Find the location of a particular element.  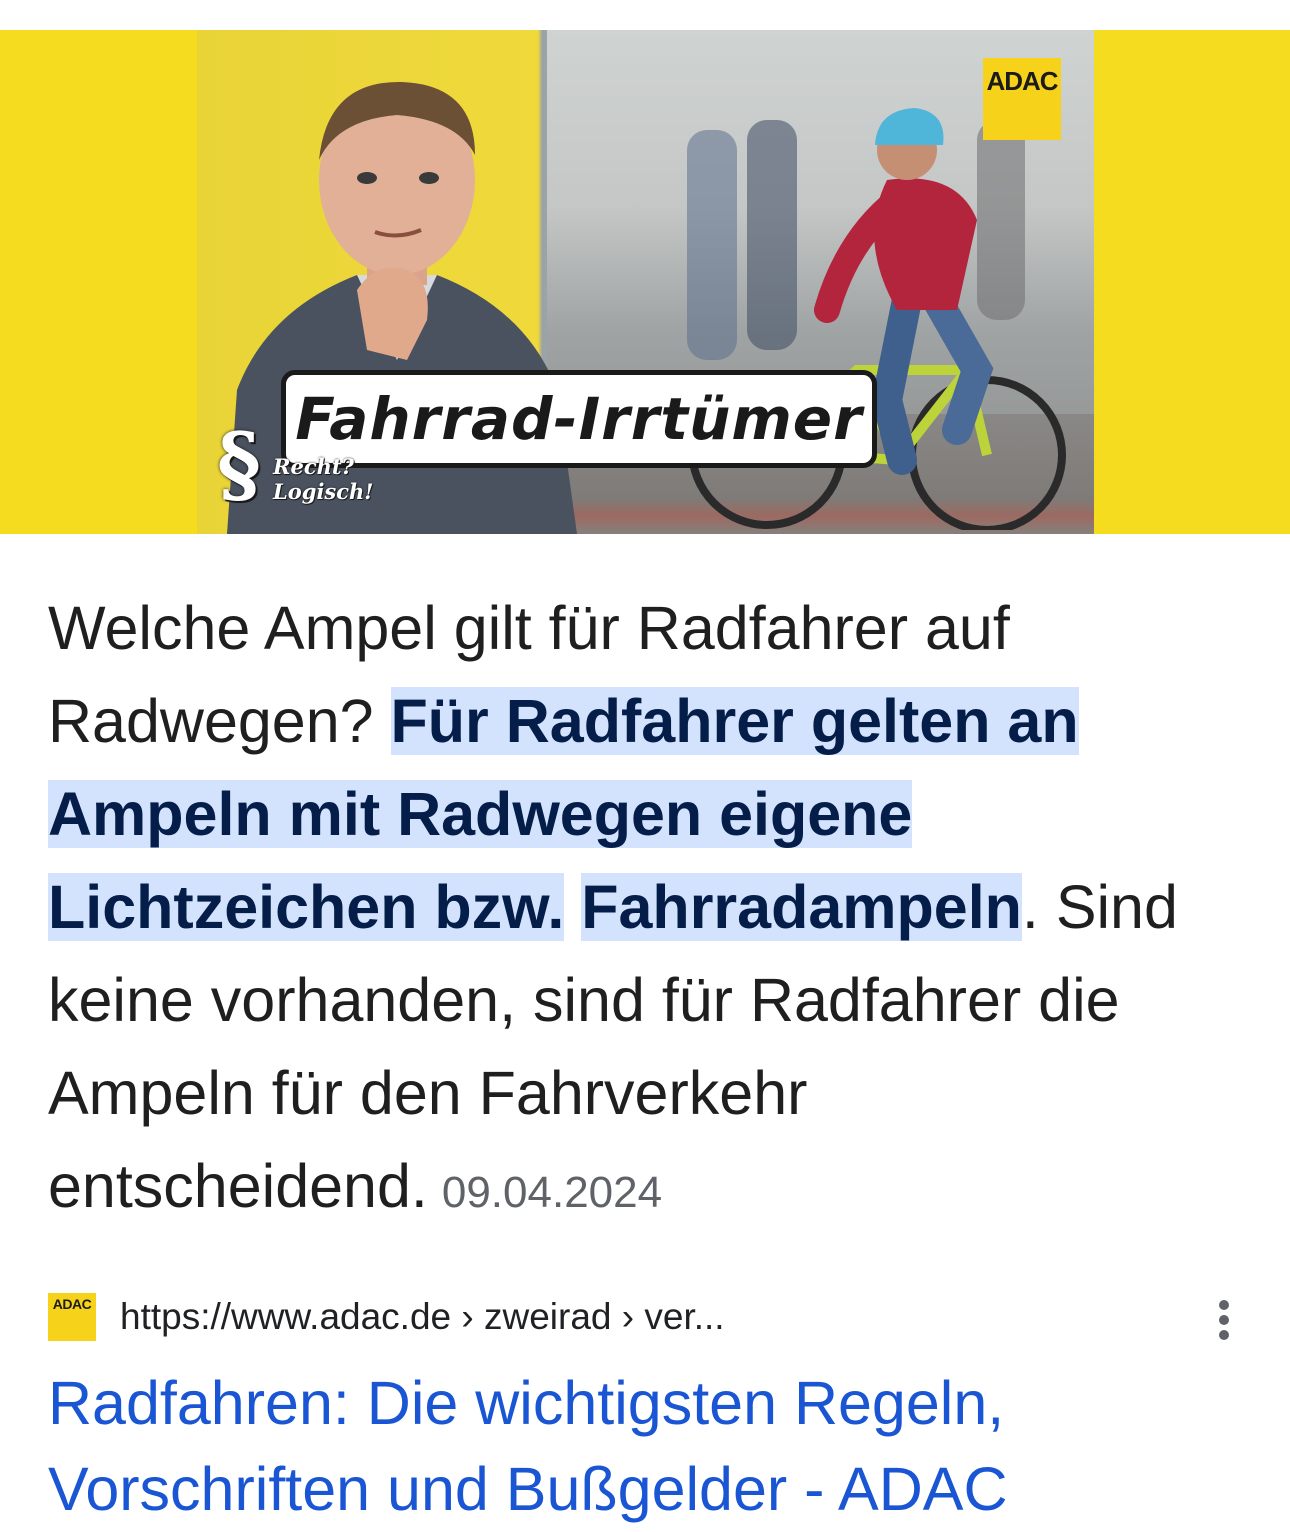

more-vert-icon is located at coordinates (1224, 1320).